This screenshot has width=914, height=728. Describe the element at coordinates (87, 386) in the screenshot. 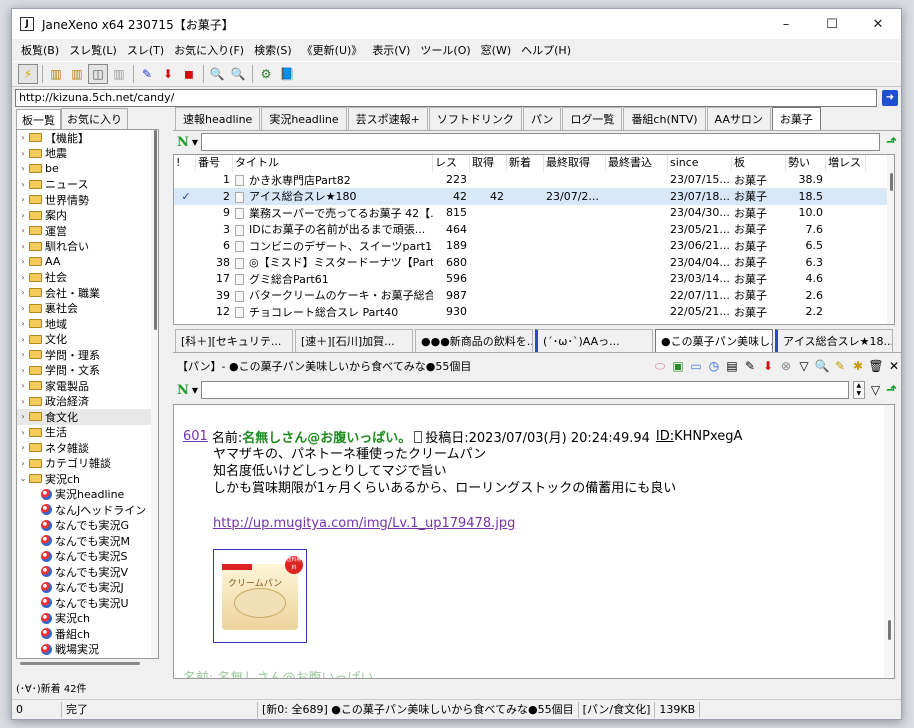

I see `tree-folder: › 家電製品` at that location.